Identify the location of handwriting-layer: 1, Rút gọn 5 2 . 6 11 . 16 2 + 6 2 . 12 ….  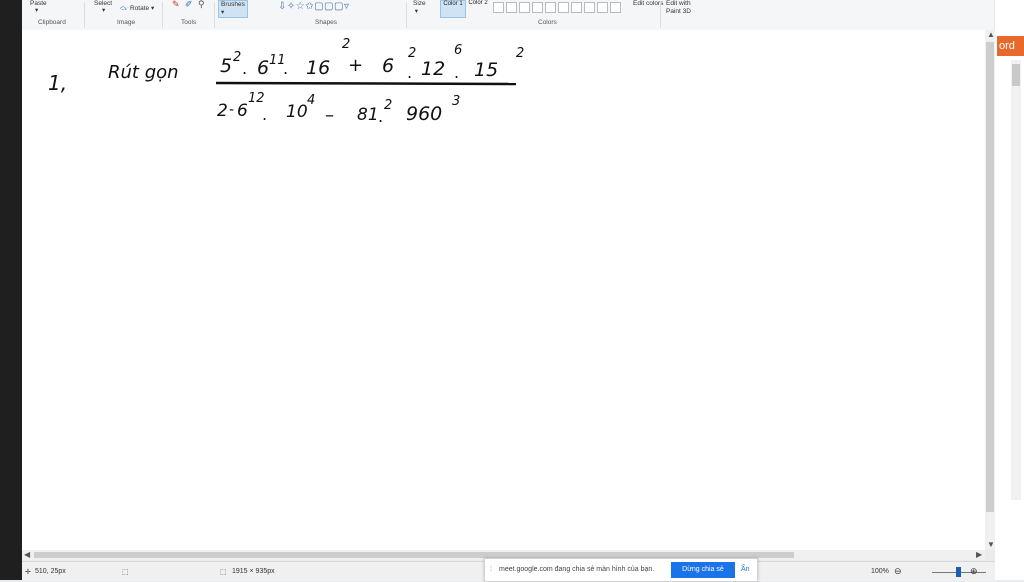
(286, 81).